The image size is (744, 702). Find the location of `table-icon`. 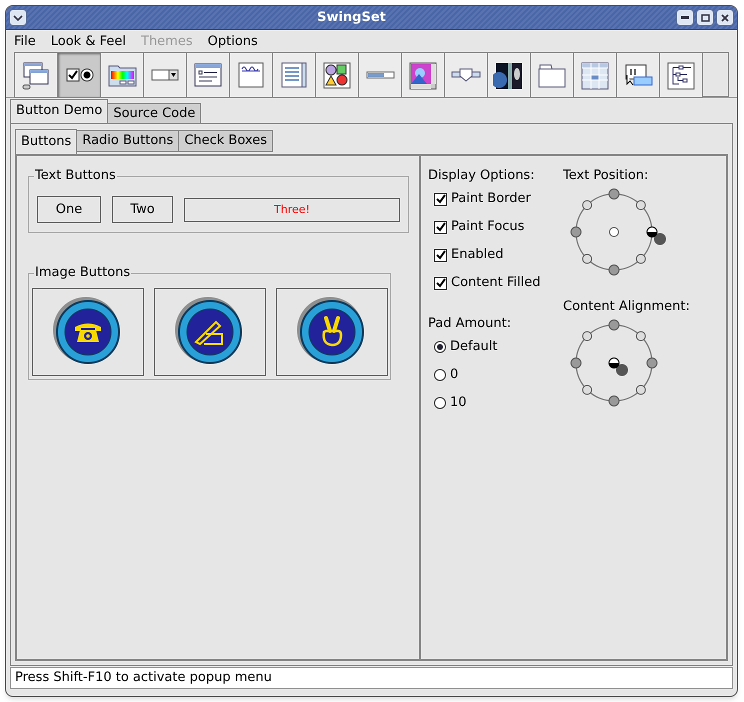

table-icon is located at coordinates (595, 75).